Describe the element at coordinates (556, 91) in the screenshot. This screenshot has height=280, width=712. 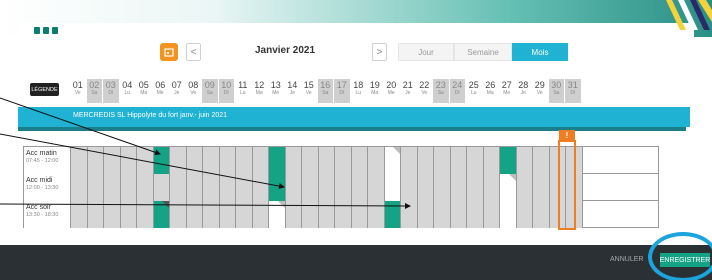
I see `day-header-cell: 30 Sa` at that location.